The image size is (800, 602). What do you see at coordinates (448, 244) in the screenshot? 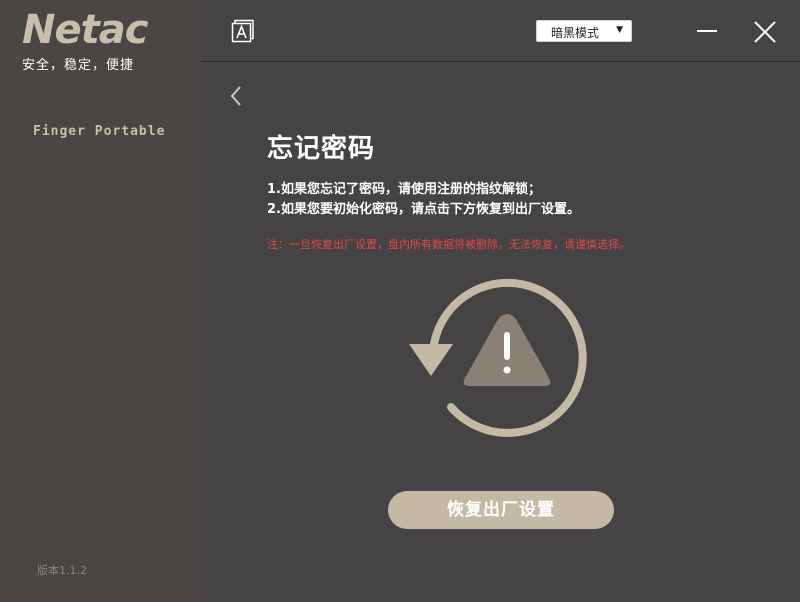
I see `warning-note: 注：一旦恢复出厂设置，盘内所有数据将被删除，无法恢复，请谨慎选择。` at bounding box center [448, 244].